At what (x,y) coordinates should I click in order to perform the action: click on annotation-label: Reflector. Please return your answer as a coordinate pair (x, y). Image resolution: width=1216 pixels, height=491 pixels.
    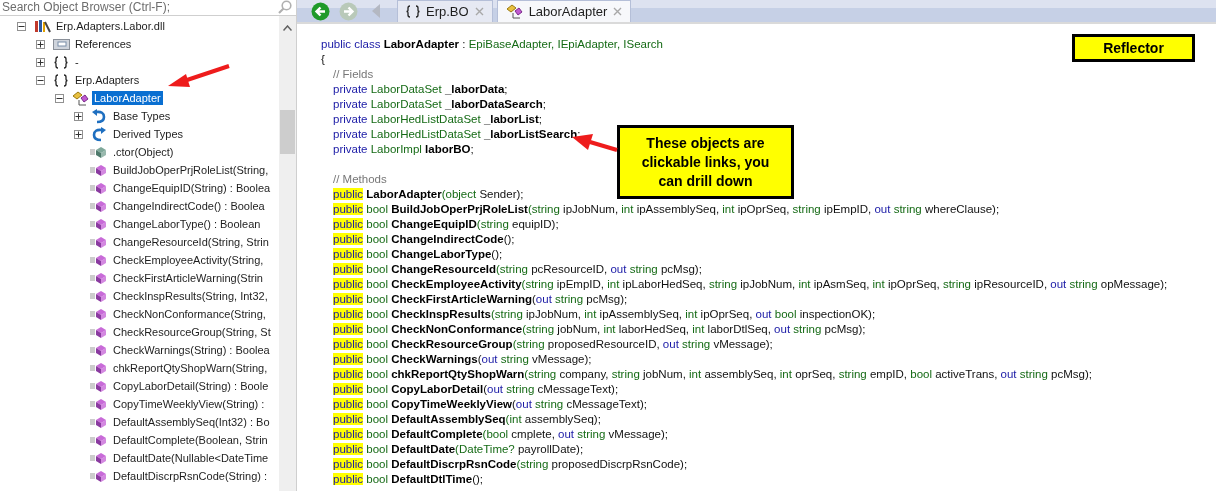
    Looking at the image, I should click on (1133, 48).